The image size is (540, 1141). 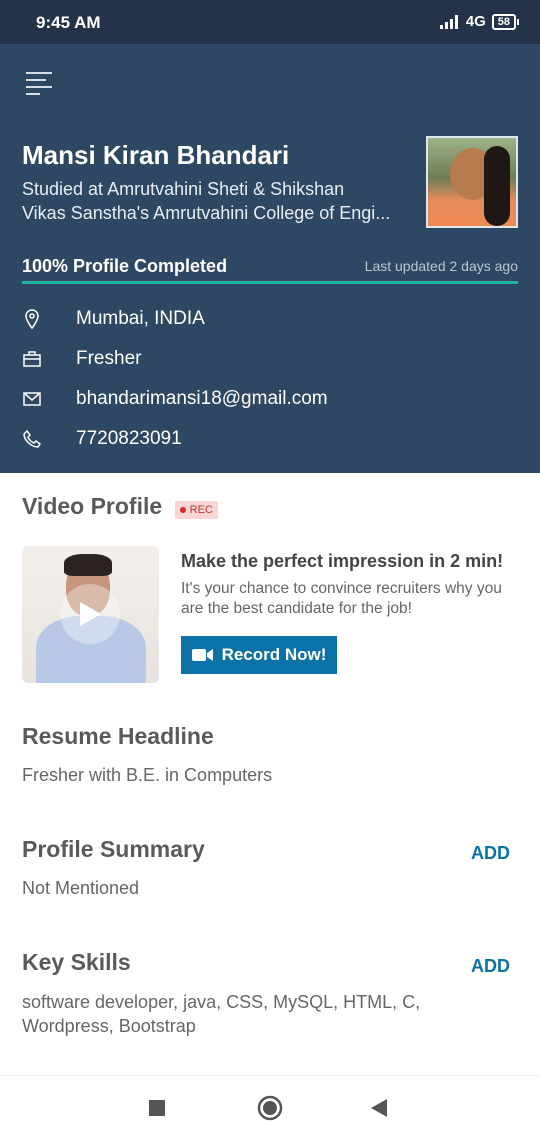 I want to click on menu-icon, so click(x=39, y=83).